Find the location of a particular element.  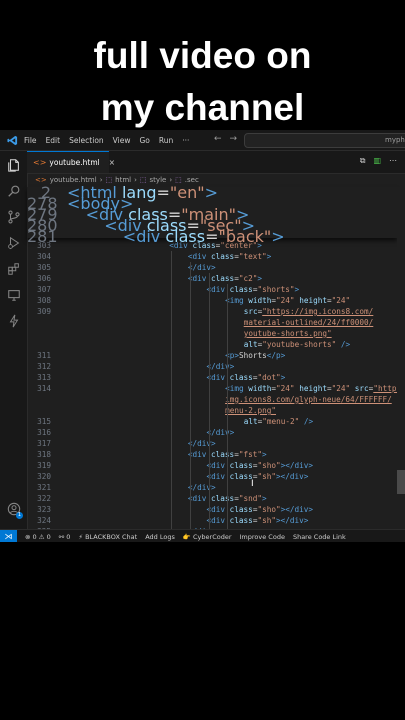

line-number: 322 is located at coordinates (44, 498).